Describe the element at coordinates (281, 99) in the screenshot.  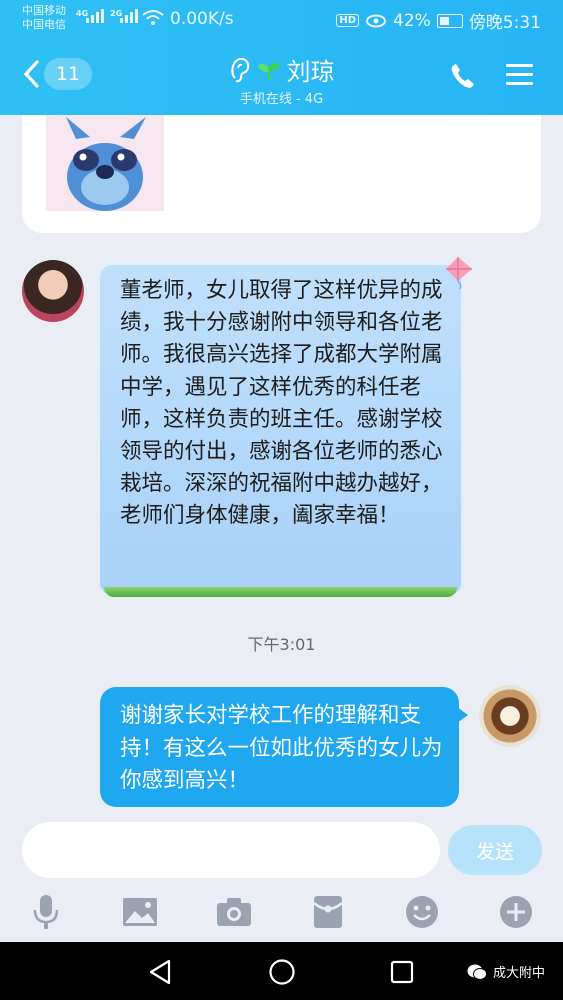
I see `contact-online-status: 手机在线 - 4G` at that location.